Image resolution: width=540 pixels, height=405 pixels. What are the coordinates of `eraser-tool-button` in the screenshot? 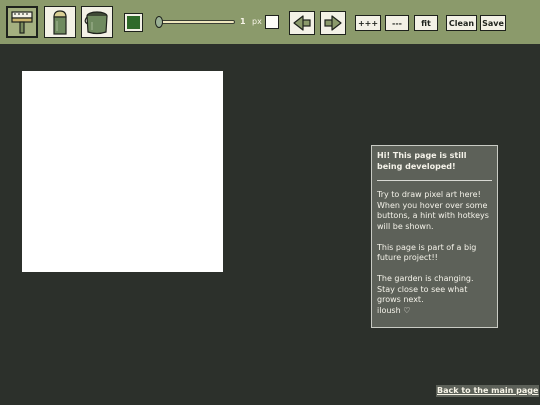 It's located at (60, 22).